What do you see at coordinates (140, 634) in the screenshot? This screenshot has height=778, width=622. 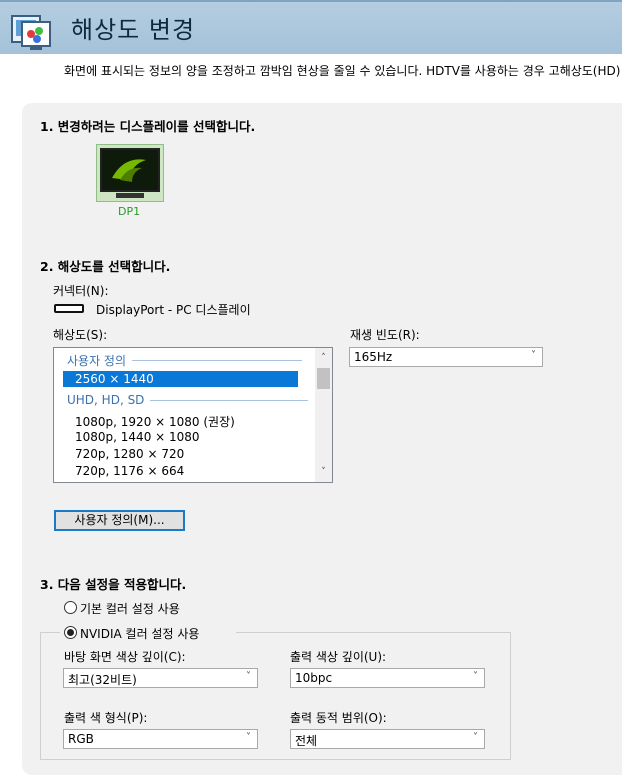 I see `radio-nvidia-label: NVIDIA 컬러 설정 사용` at bounding box center [140, 634].